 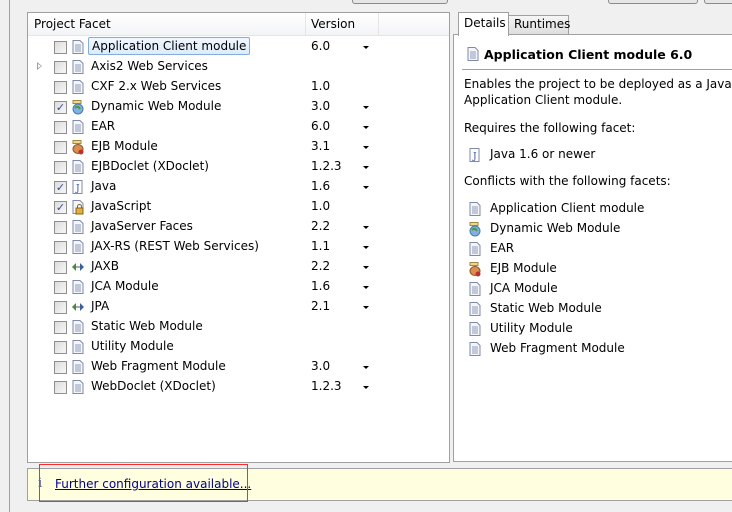 I want to click on tab-details: Details, so click(x=483, y=24).